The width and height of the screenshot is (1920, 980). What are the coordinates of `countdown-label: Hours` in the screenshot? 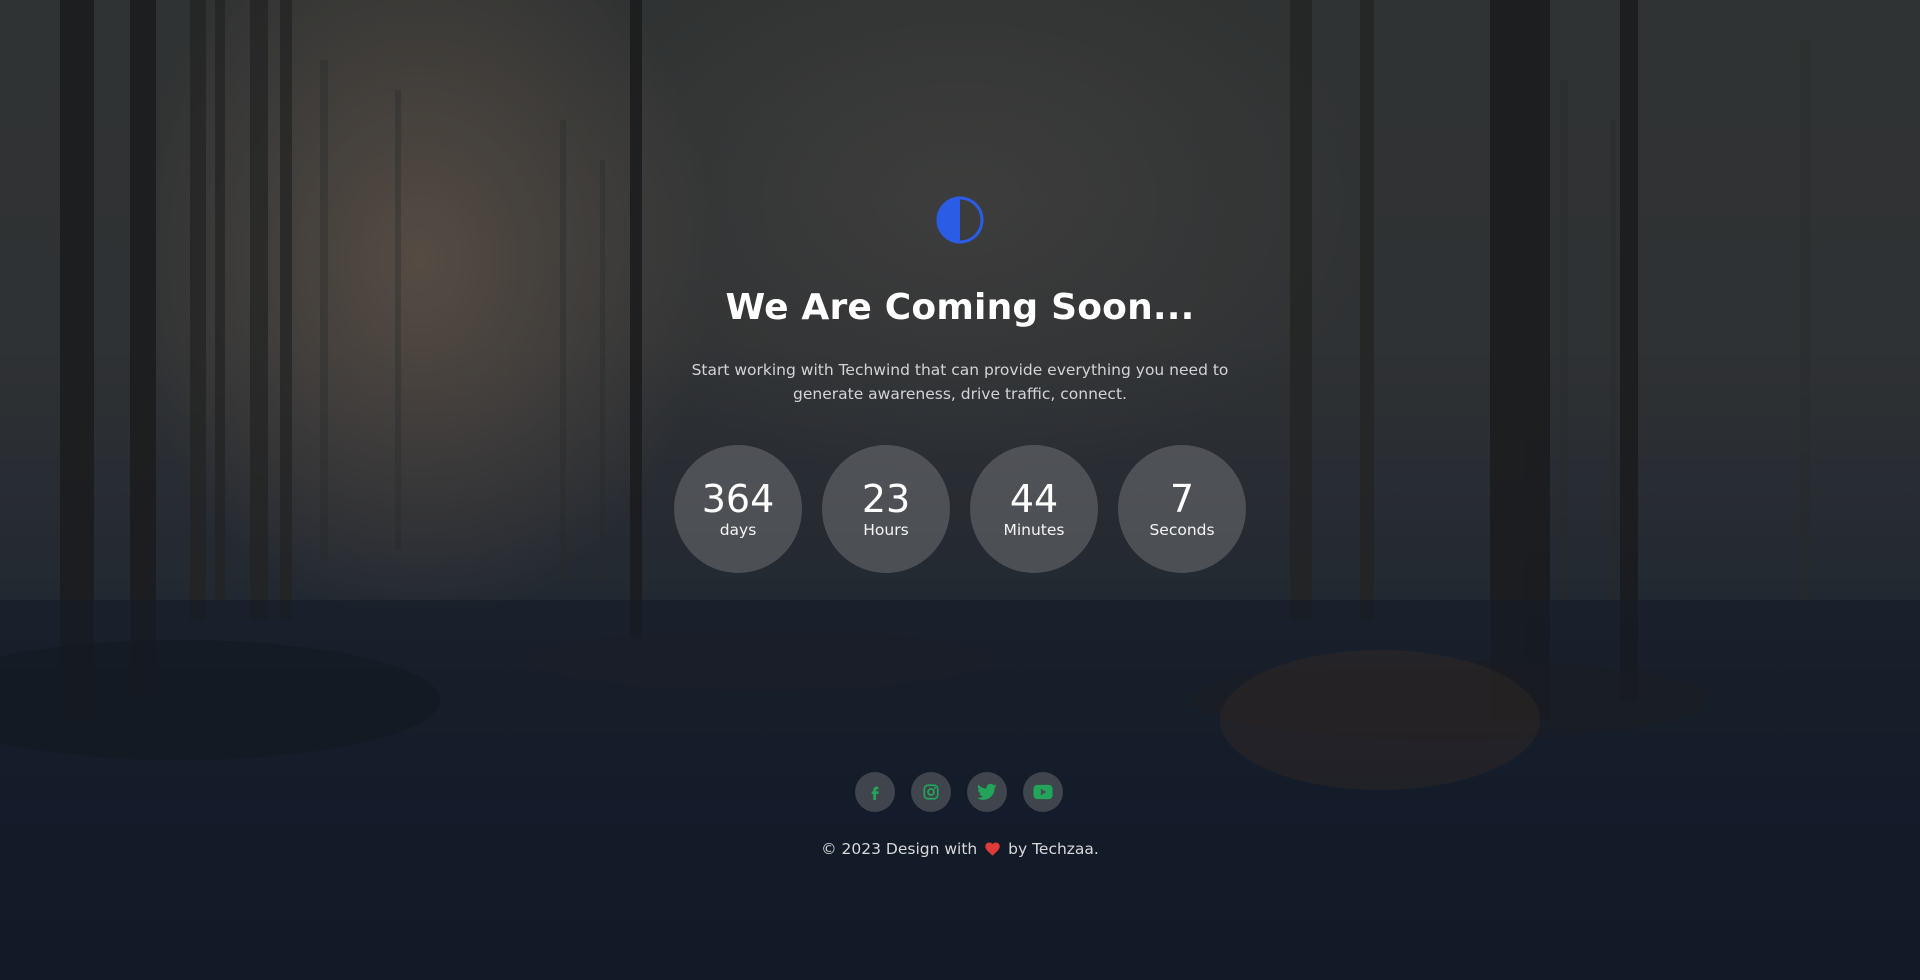 It's located at (886, 530).